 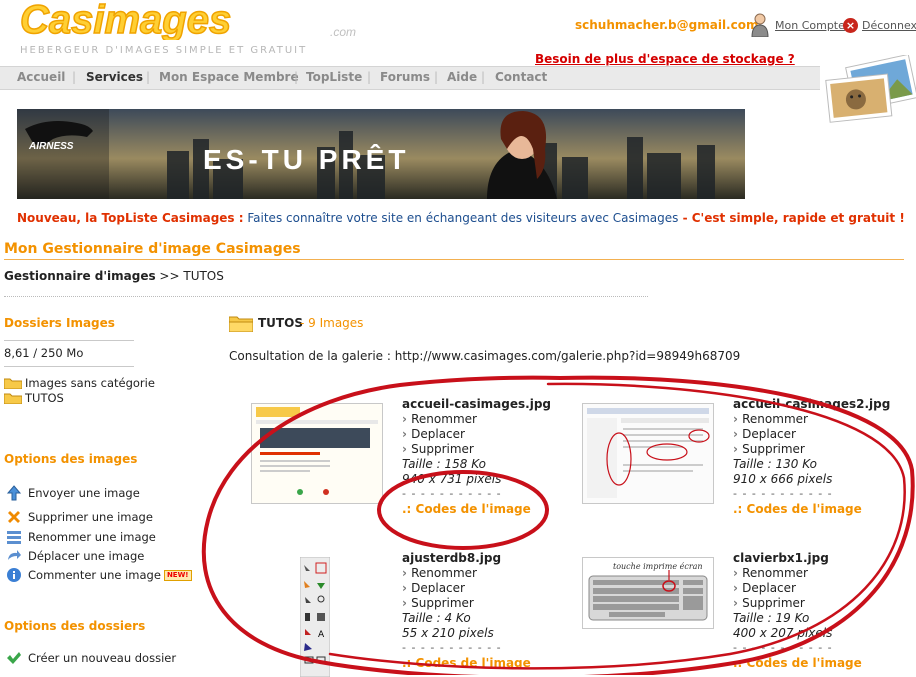 I want to click on folder-icon, so click(x=13, y=383).